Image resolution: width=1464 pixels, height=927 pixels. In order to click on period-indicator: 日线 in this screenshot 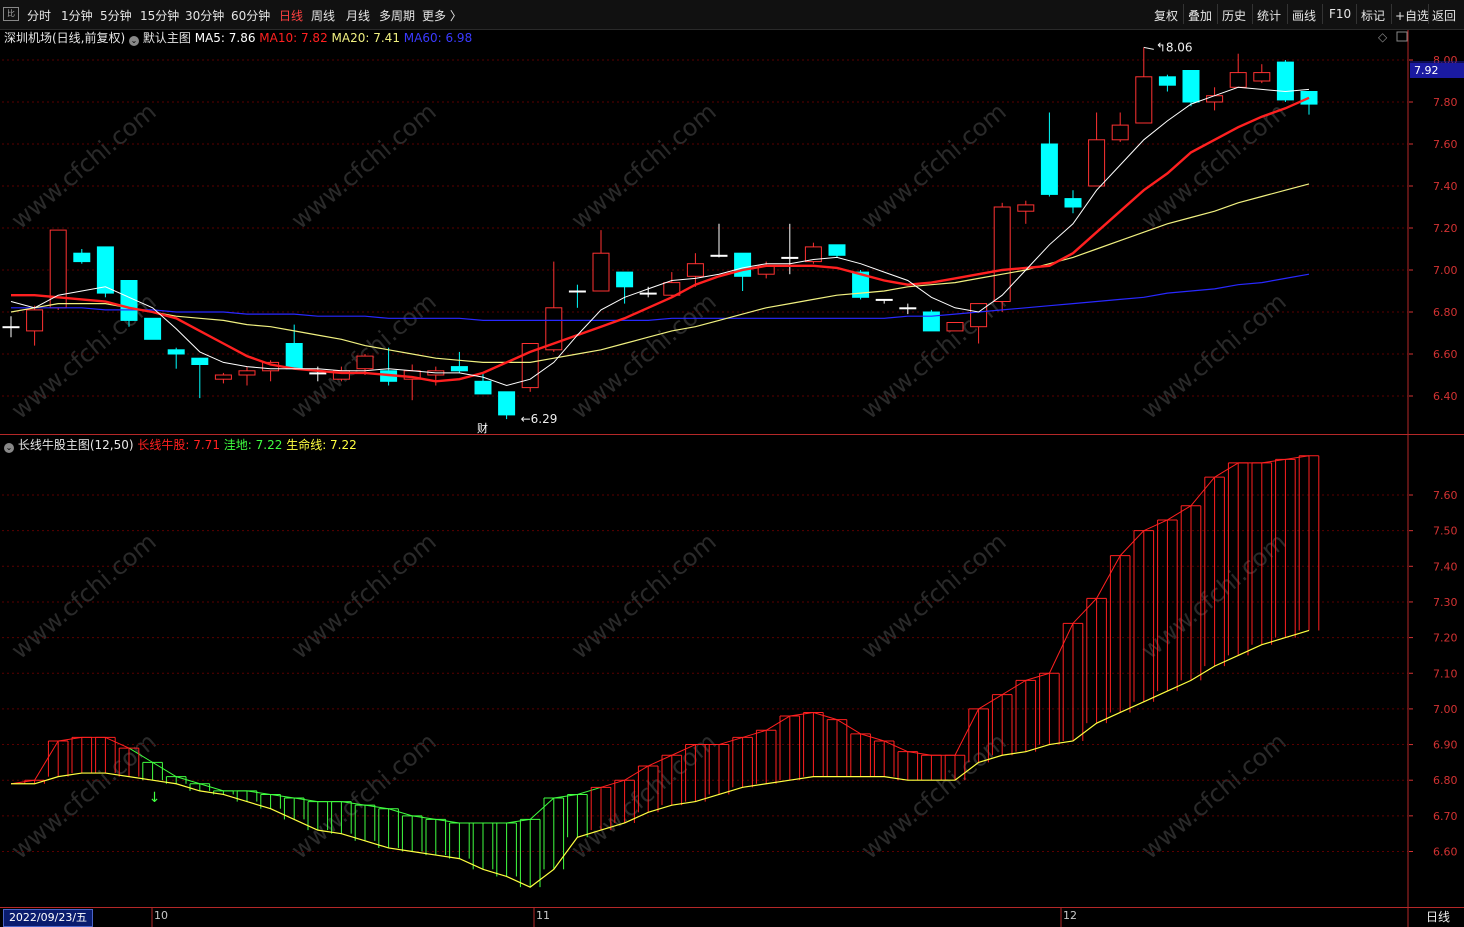, I will do `click(1438, 917)`.